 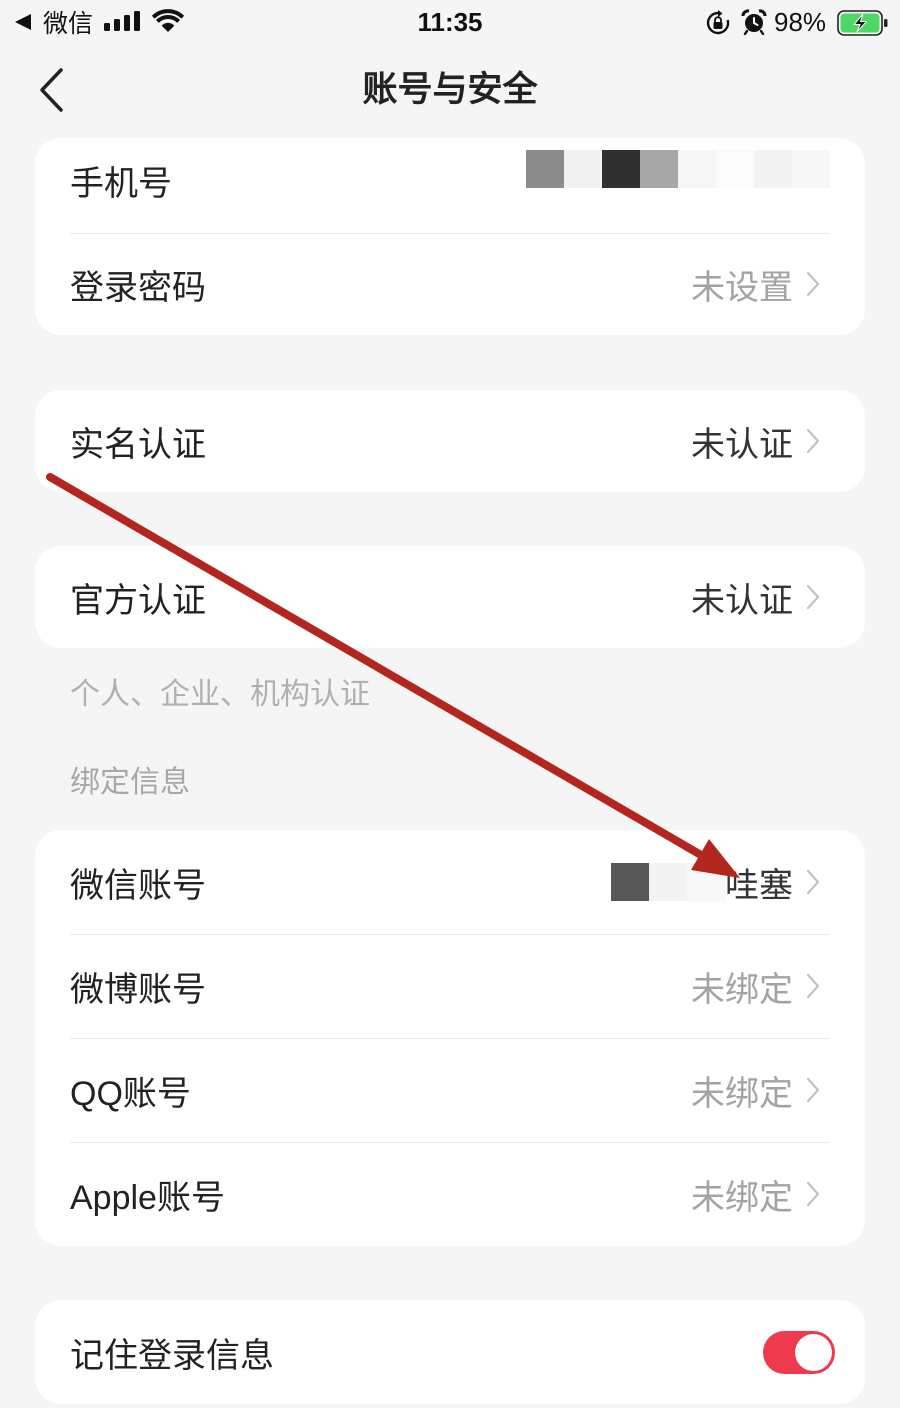 I want to click on redacted-phone-number, so click(x=678, y=169).